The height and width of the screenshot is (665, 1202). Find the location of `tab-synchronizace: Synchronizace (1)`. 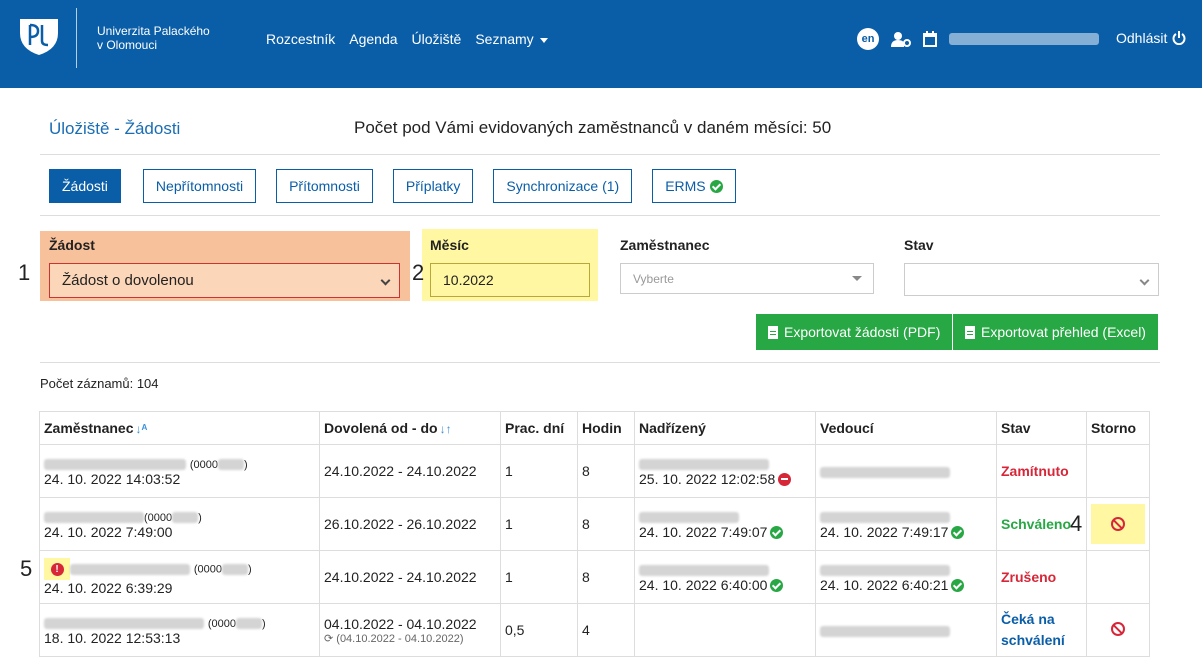

tab-synchronizace: Synchronizace (1) is located at coordinates (563, 186).